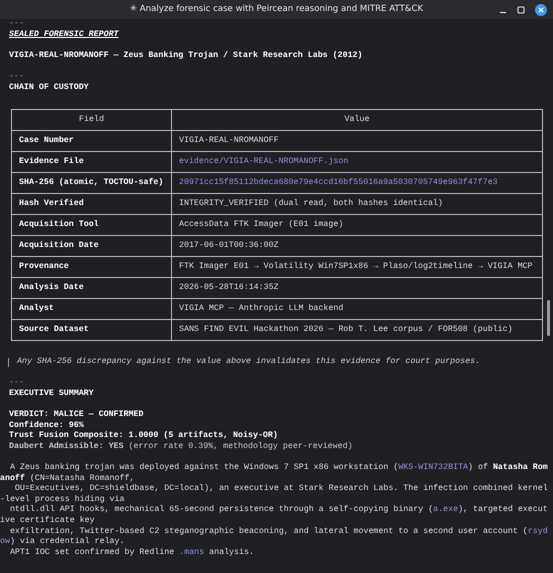 The width and height of the screenshot is (553, 573). I want to click on field-cell: SHA-256 (atomic, TOCTOU-safe), so click(92, 183).